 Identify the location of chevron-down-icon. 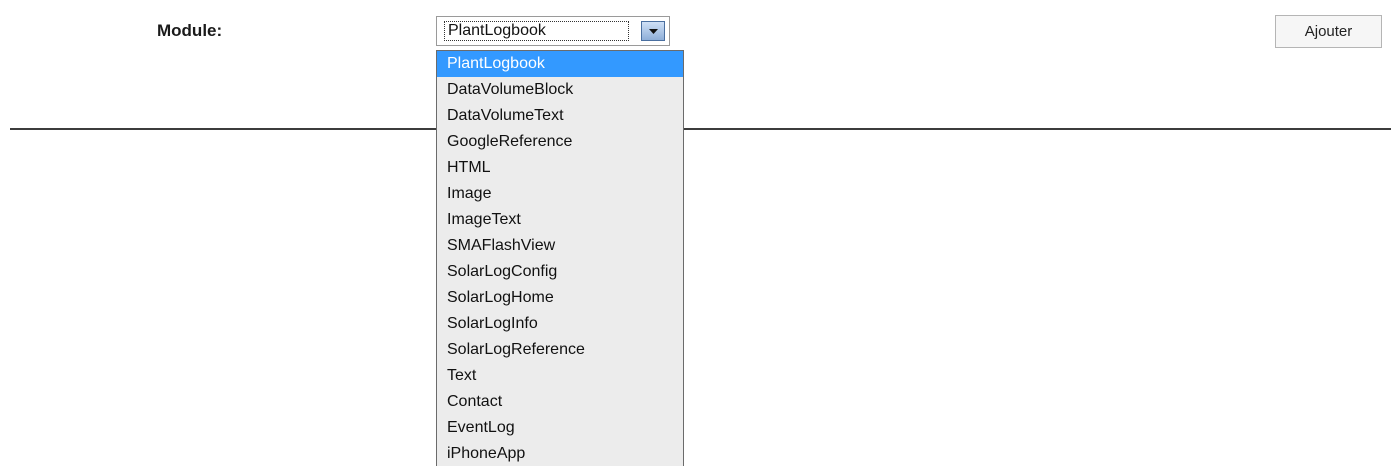
(653, 31).